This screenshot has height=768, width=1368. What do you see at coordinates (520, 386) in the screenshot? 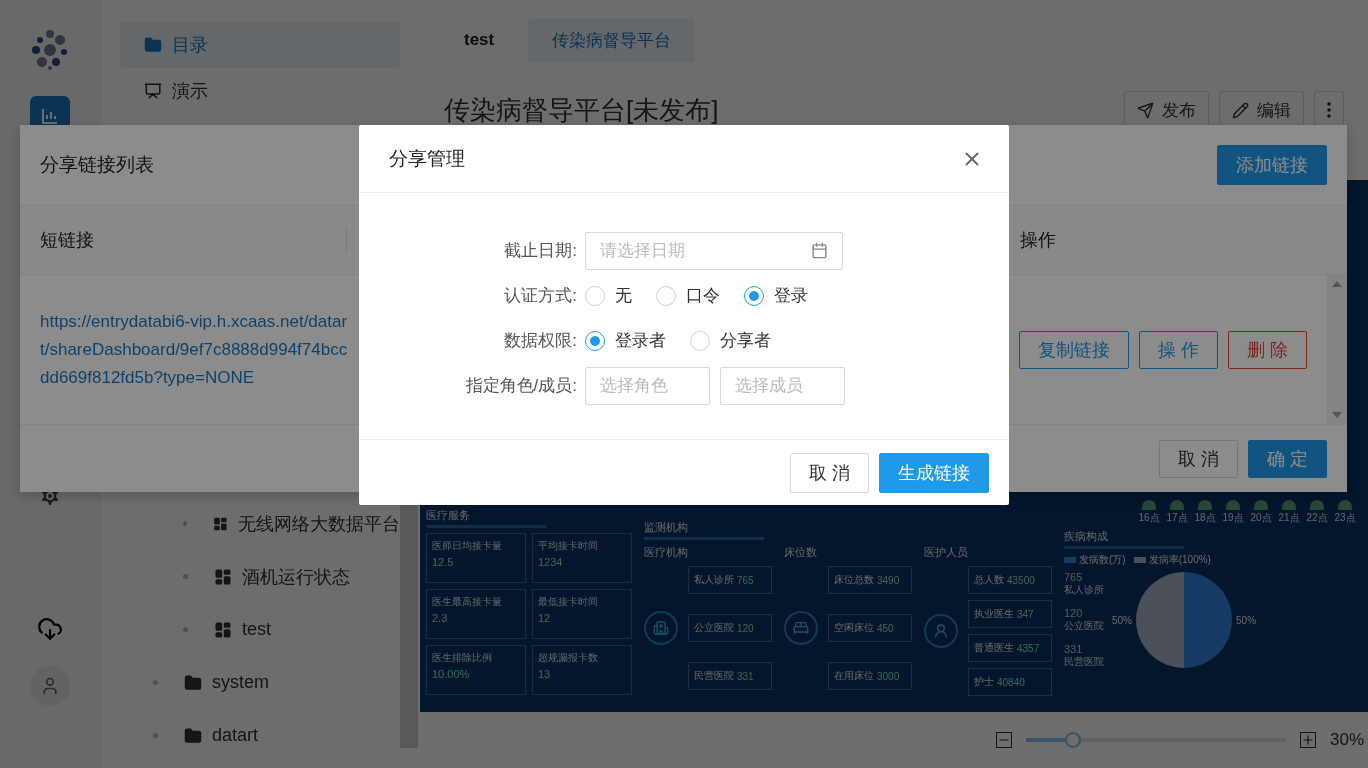
I see `form-label: 指定角色/成员:` at bounding box center [520, 386].